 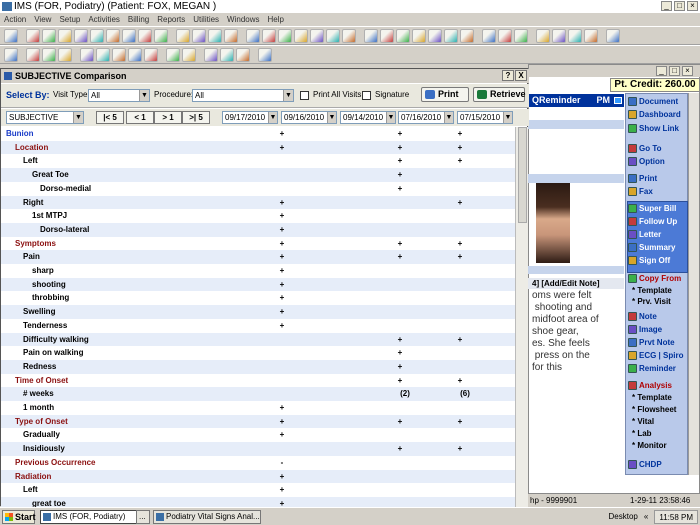 What do you see at coordinates (258, 381) in the screenshot?
I see `grid-row: Time of Onset + +` at bounding box center [258, 381].